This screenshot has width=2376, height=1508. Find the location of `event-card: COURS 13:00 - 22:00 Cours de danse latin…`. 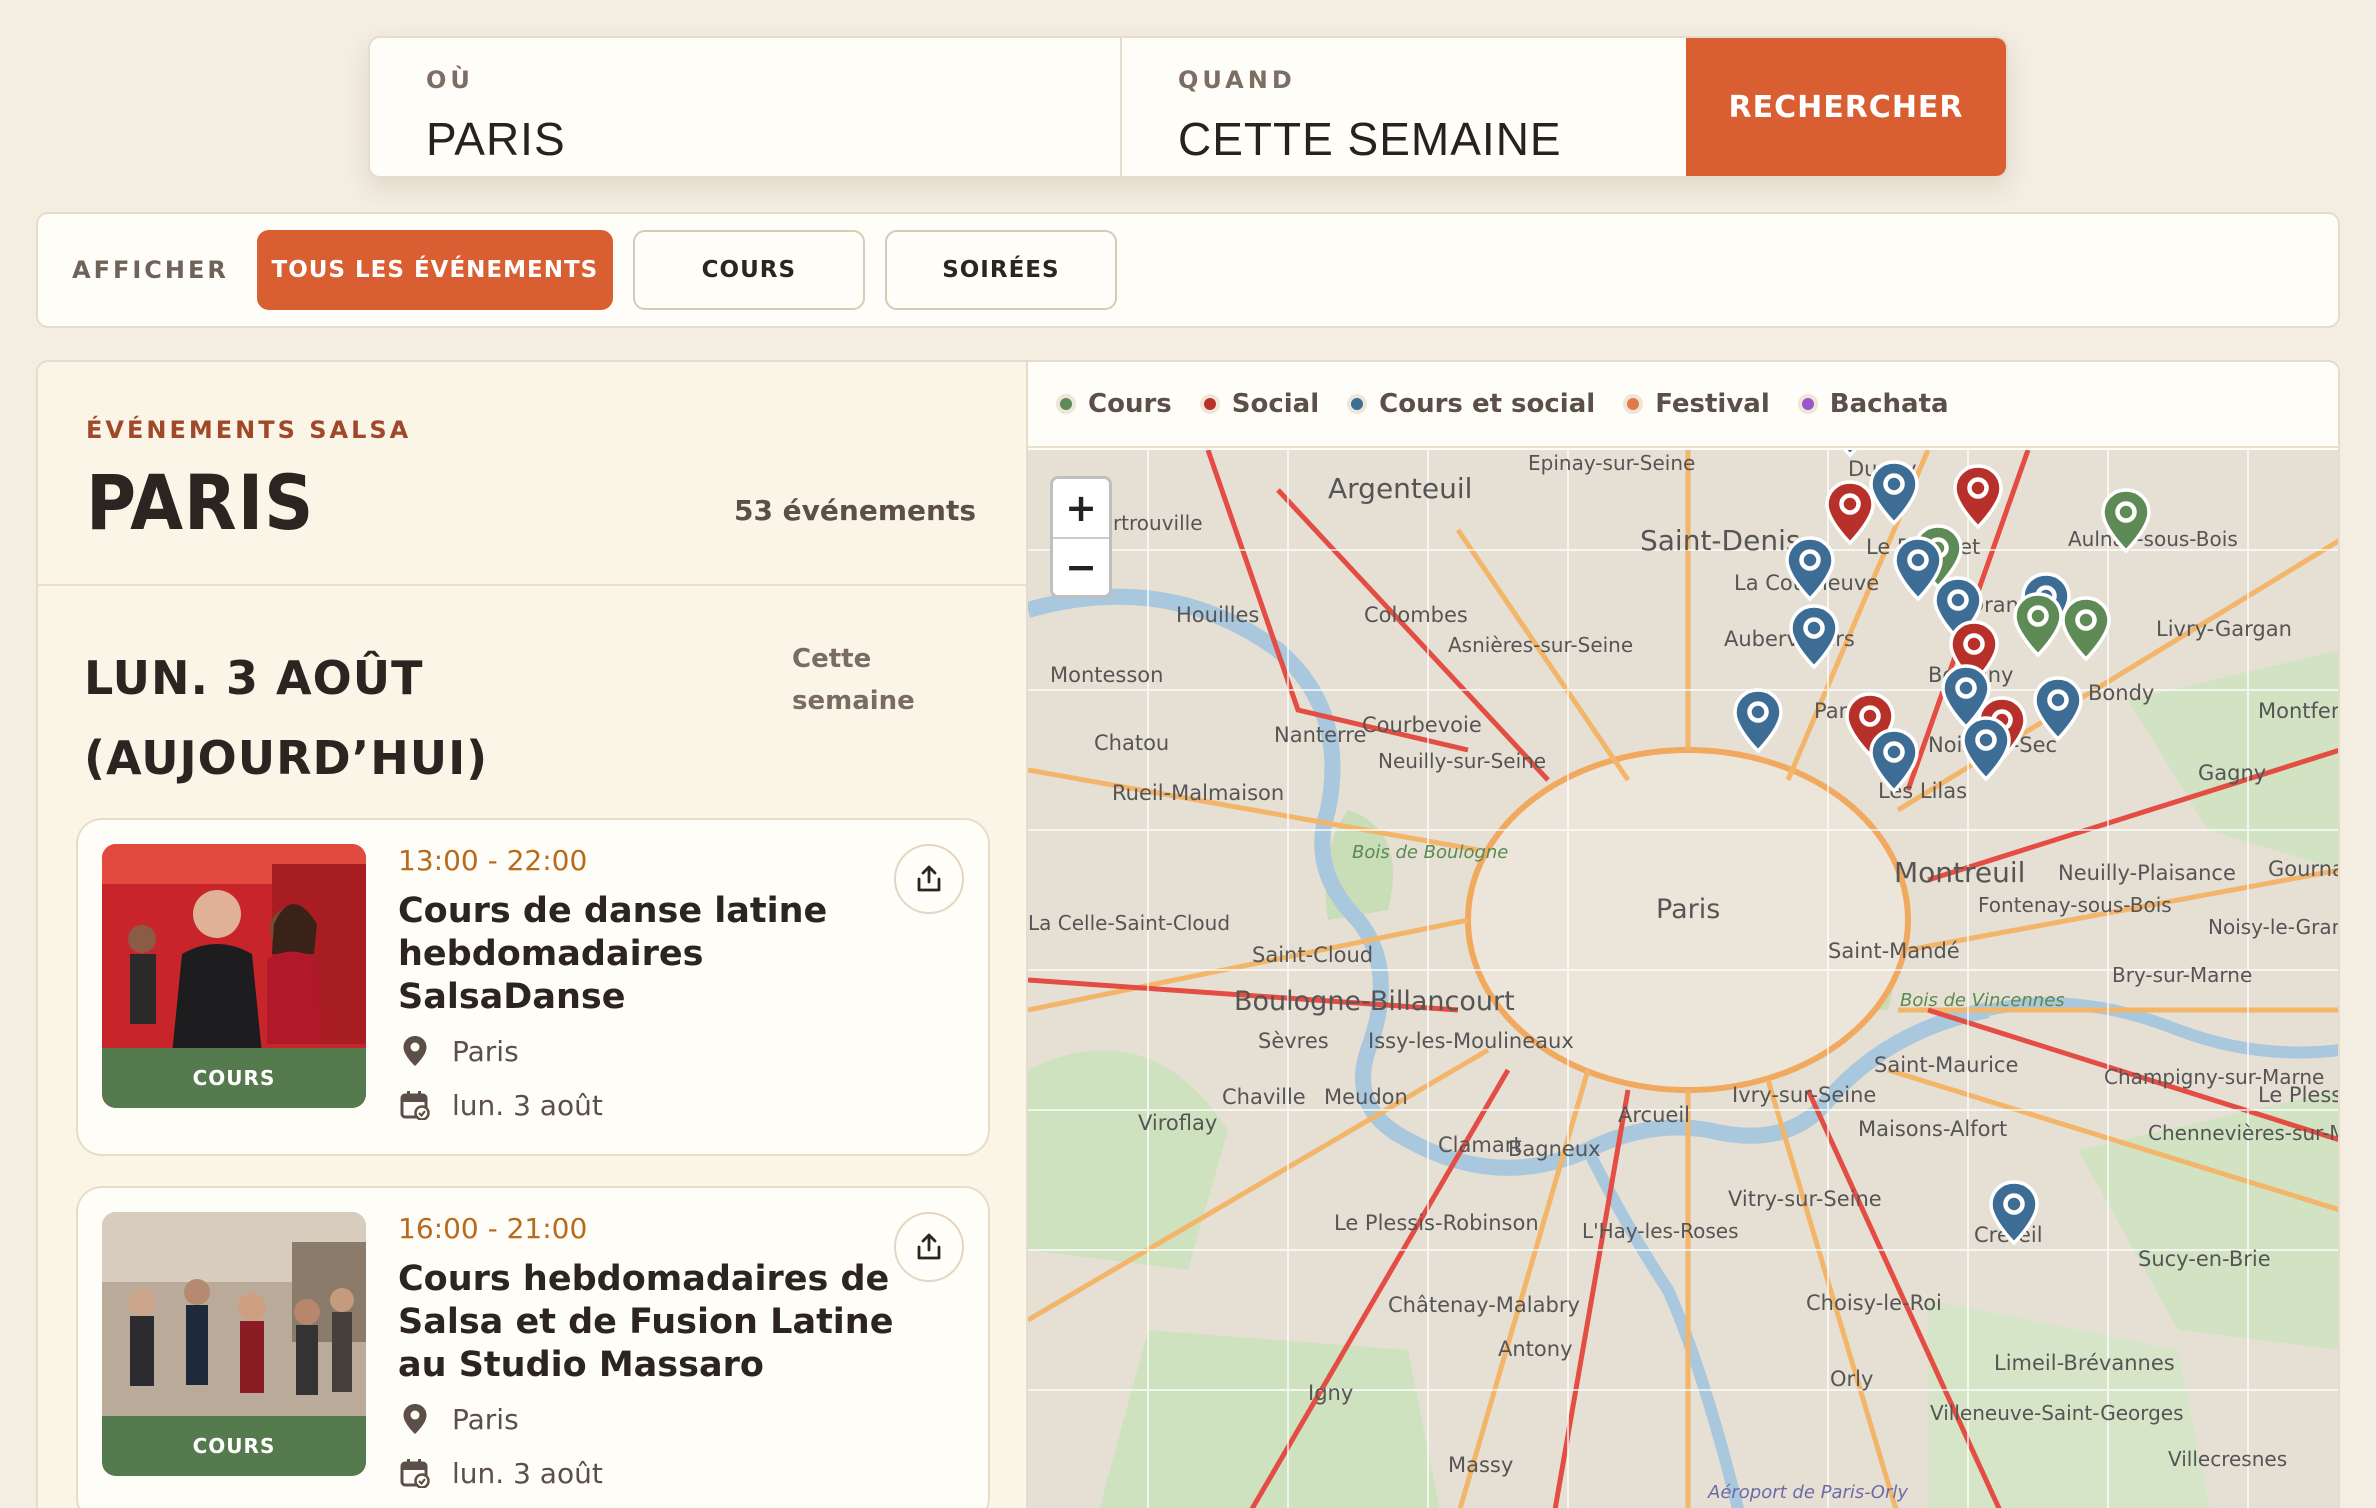

event-card: COURS 13:00 - 22:00 Cours de danse latin… is located at coordinates (533, 987).